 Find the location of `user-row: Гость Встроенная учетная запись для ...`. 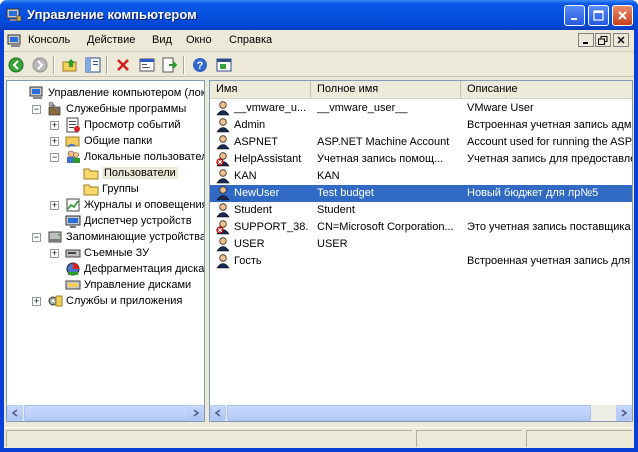

user-row: Гость Встроенная учетная запись для ... is located at coordinates (421, 261).